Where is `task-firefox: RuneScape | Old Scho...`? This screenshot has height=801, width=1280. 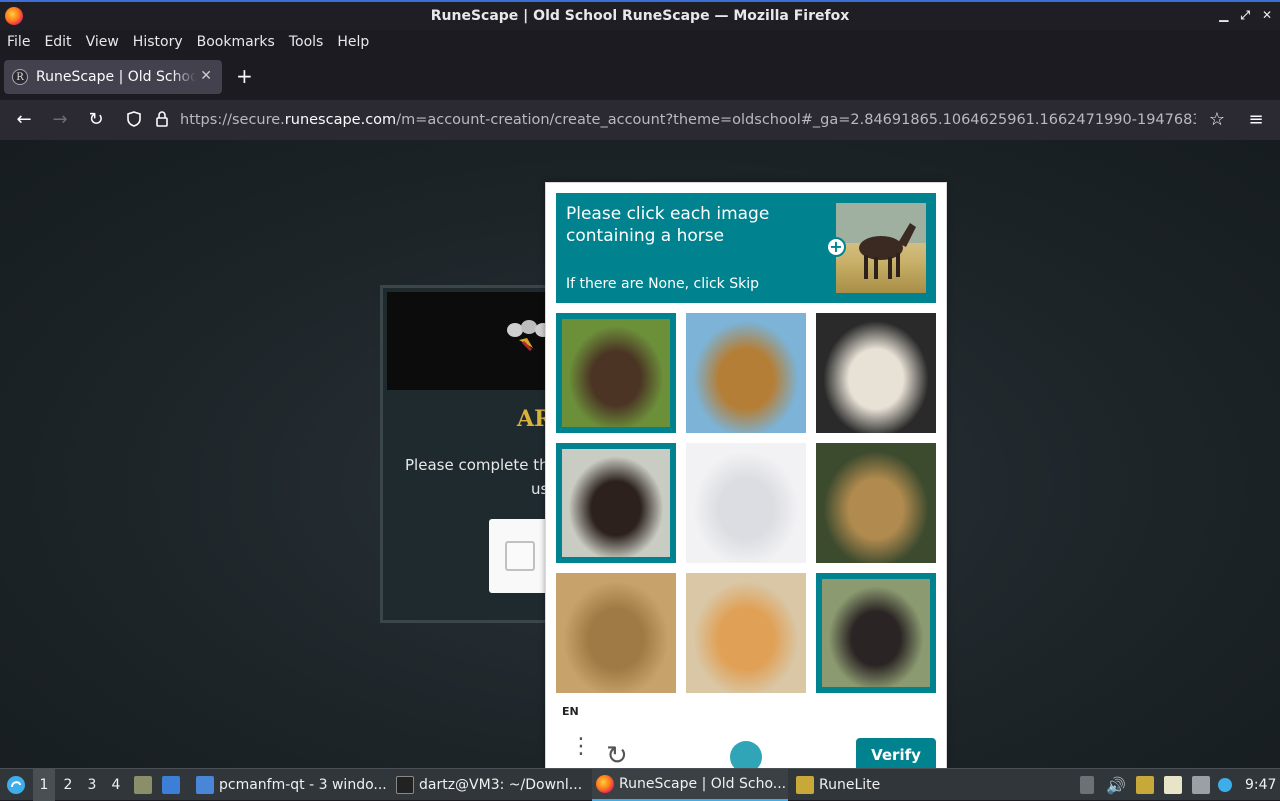
task-firefox: RuneScape | Old Scho... is located at coordinates (690, 785).